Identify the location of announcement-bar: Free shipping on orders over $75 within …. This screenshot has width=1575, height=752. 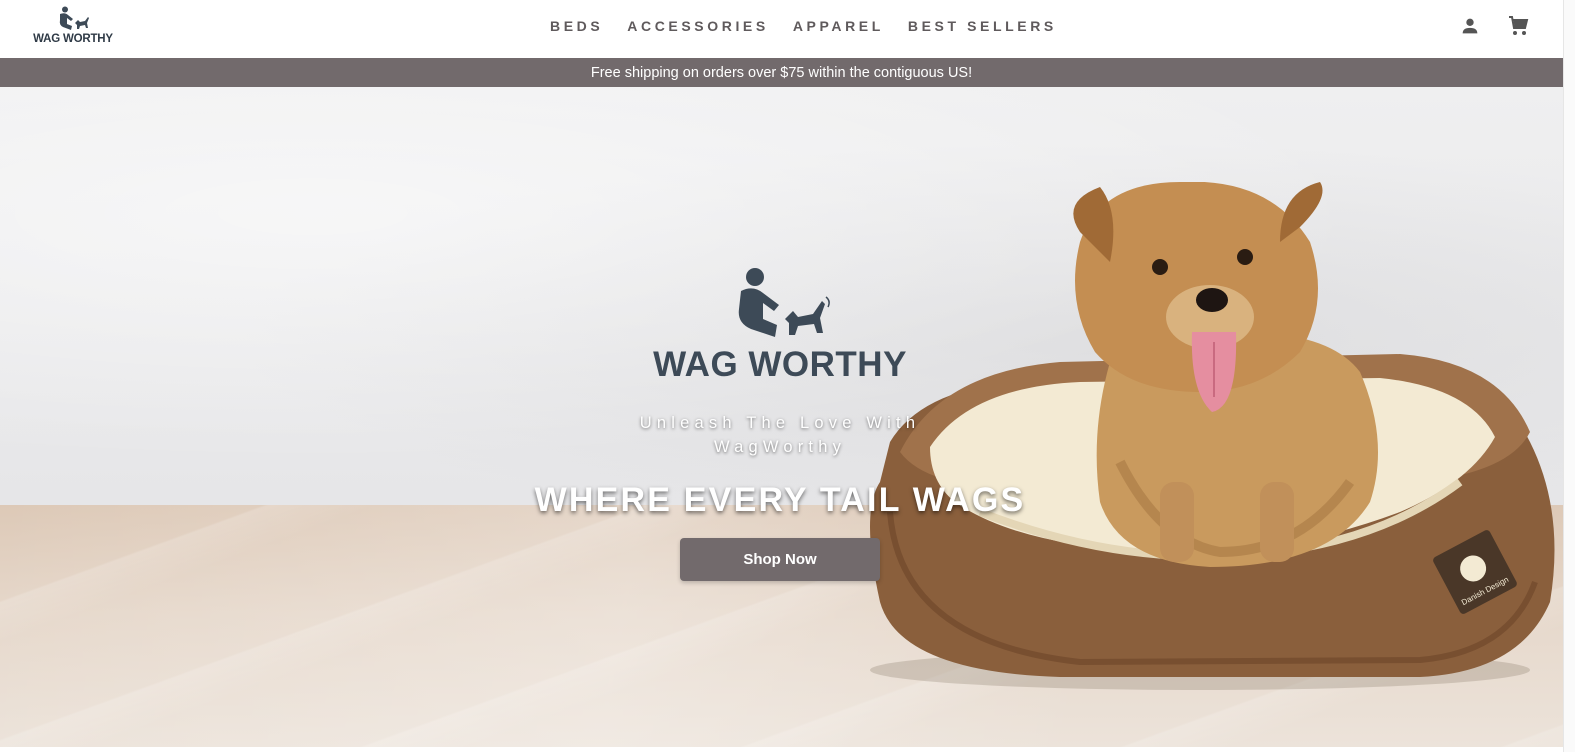
(781, 72).